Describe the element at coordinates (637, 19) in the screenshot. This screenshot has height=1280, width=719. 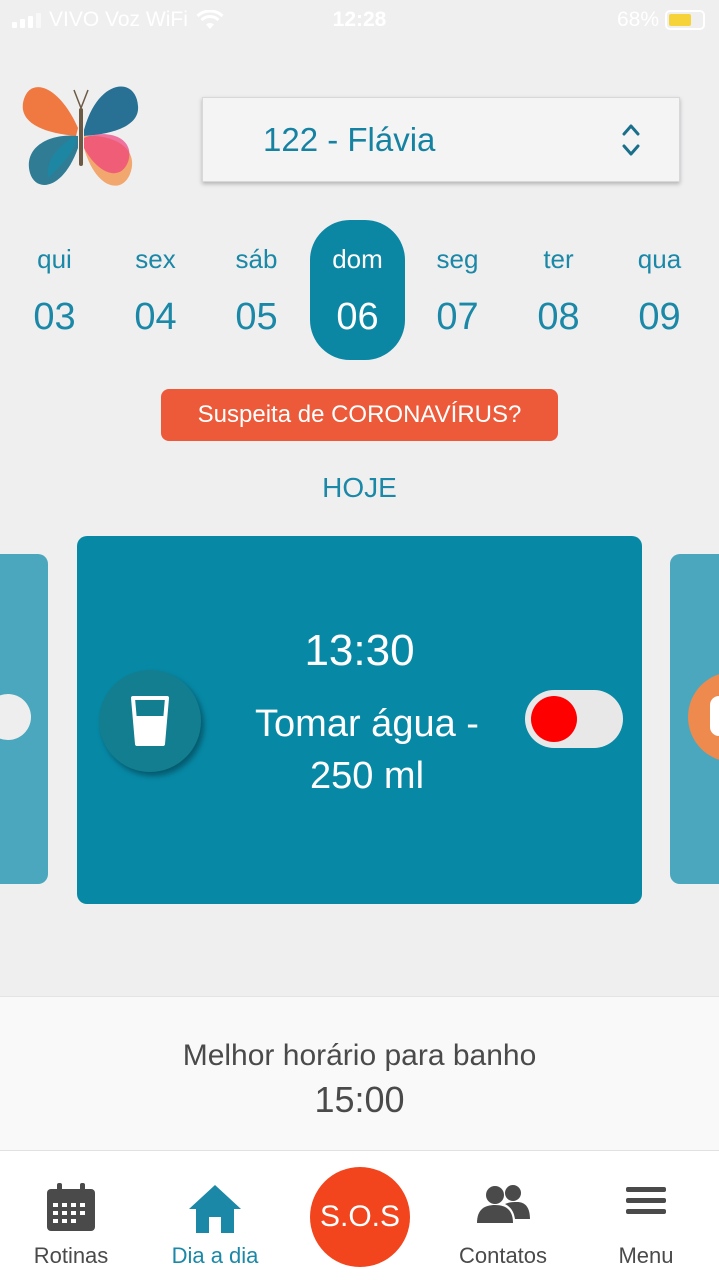
I see `battery-percent: 68%` at that location.